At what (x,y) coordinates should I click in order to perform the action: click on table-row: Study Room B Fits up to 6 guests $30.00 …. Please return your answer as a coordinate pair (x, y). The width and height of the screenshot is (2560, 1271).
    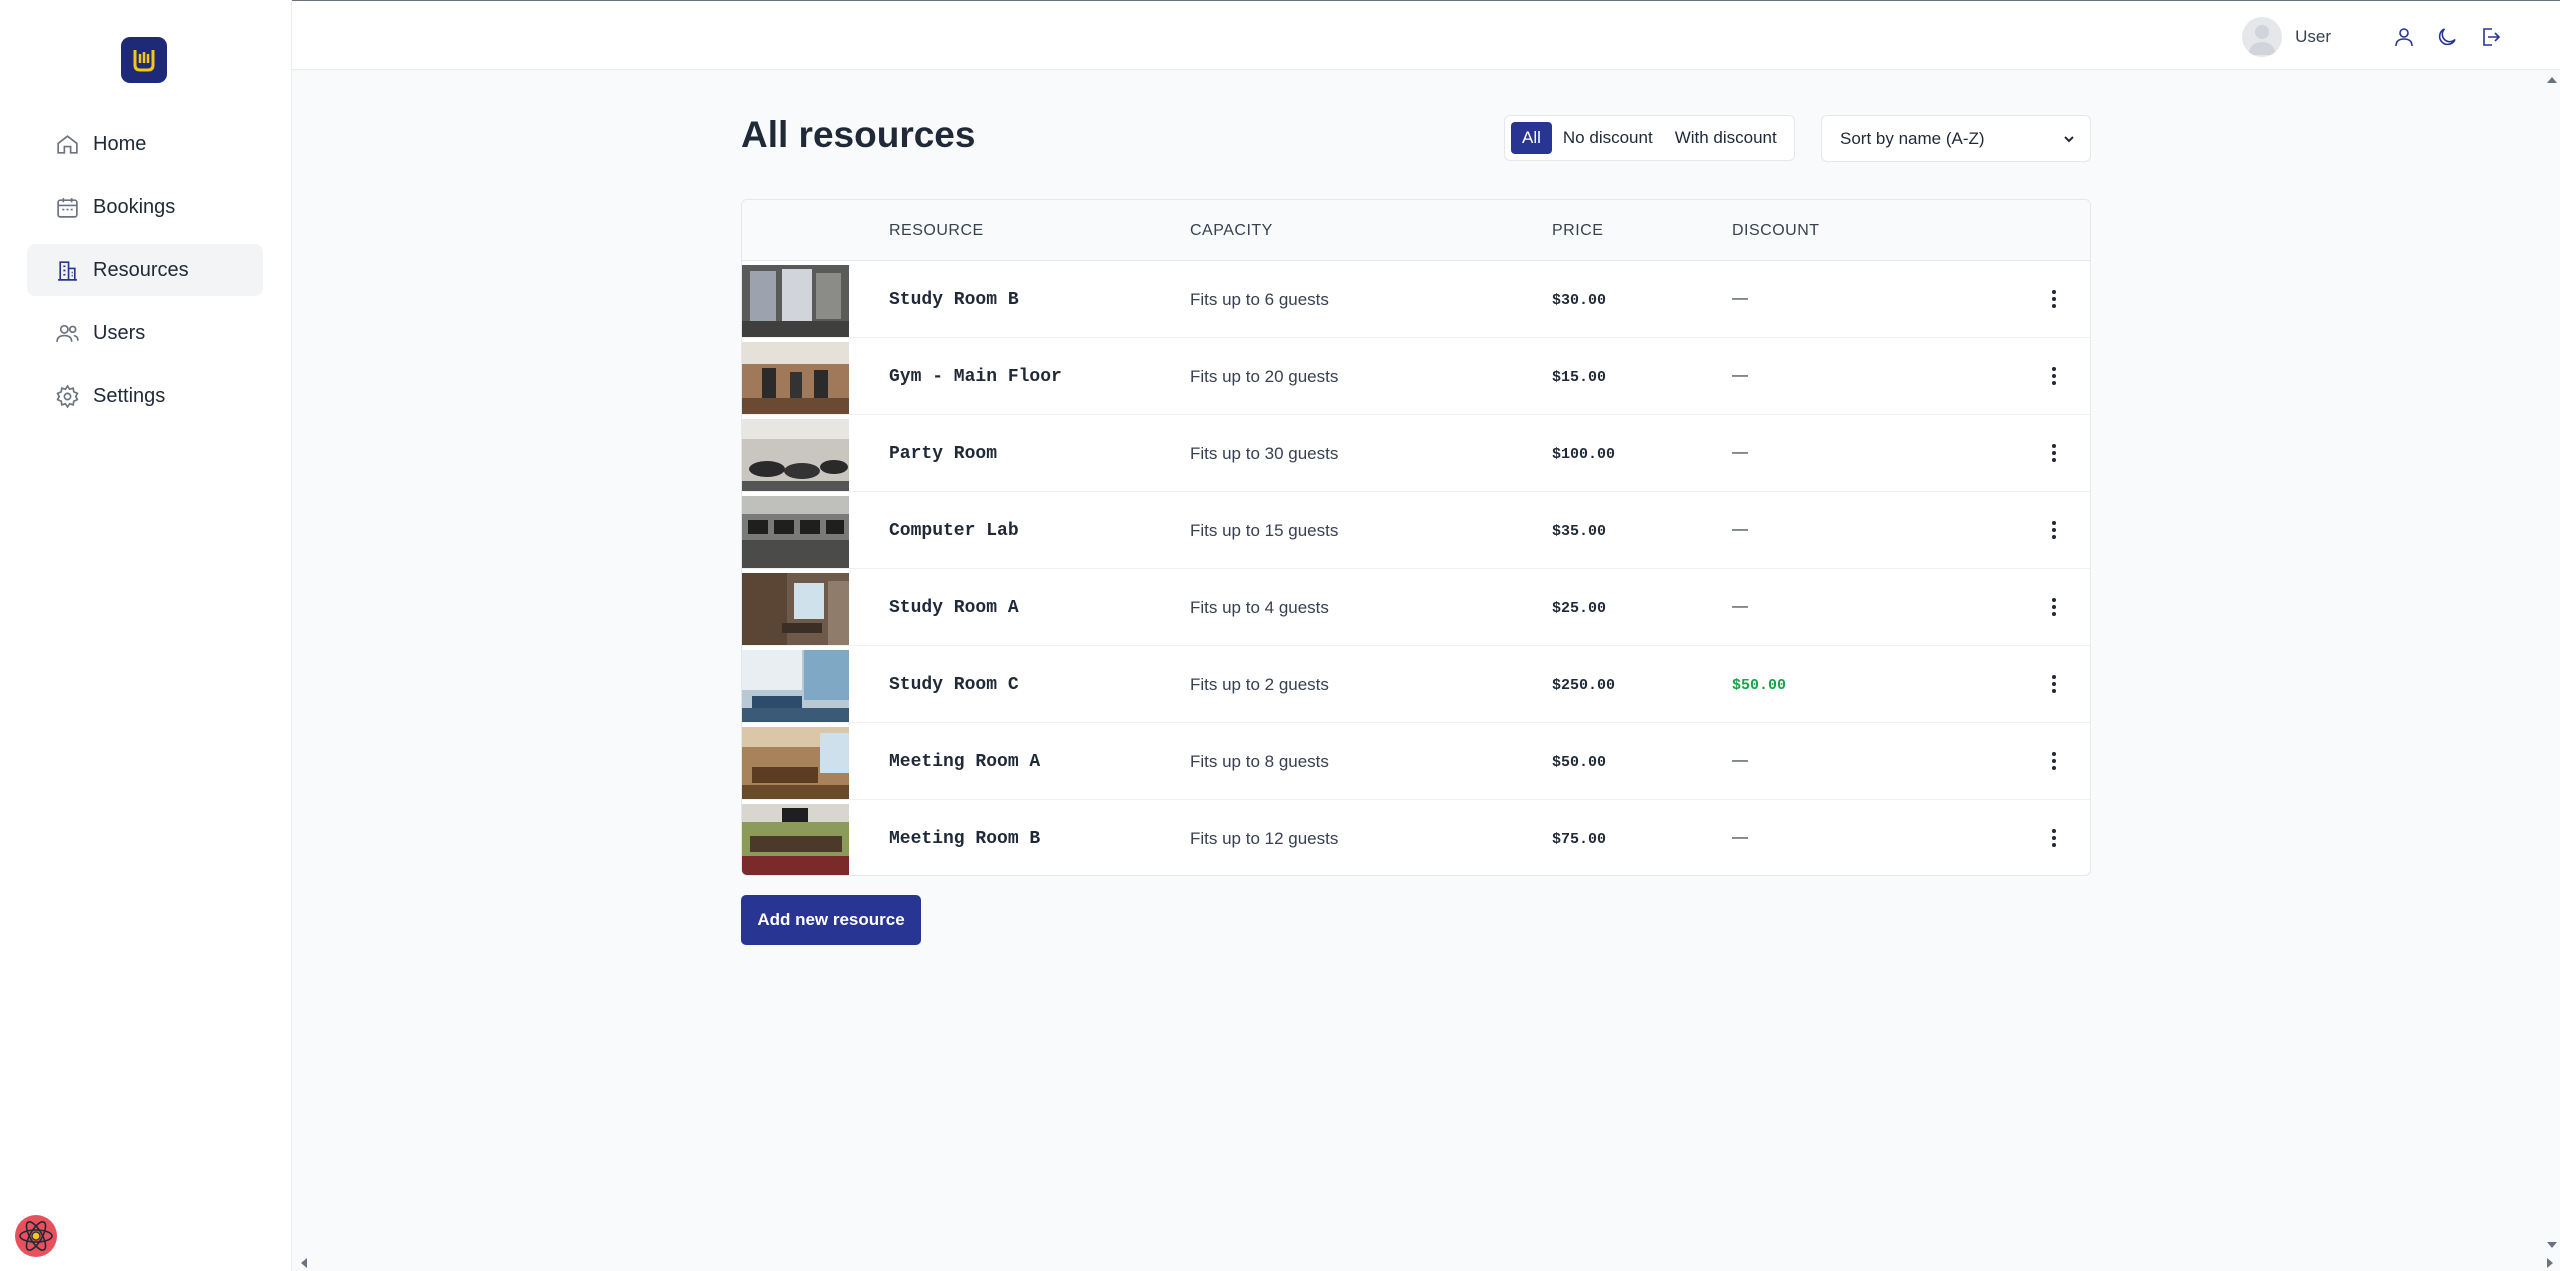
    Looking at the image, I should click on (1416, 299).